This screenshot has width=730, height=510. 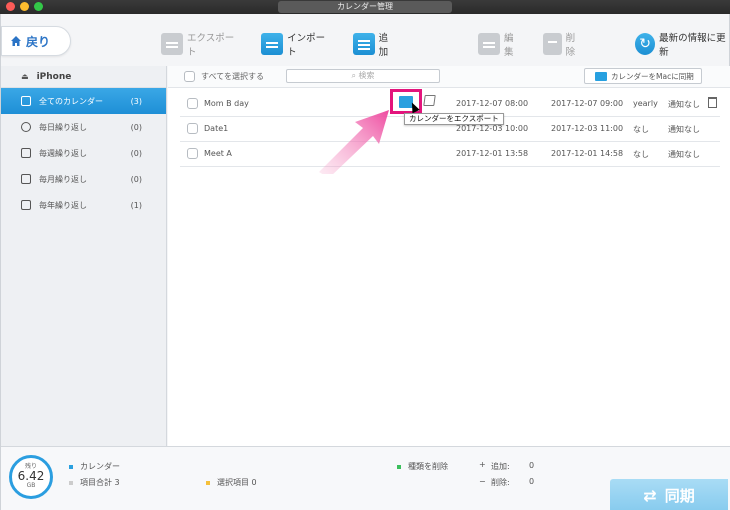 I want to click on sync-icon: ⇄, so click(x=650, y=495).